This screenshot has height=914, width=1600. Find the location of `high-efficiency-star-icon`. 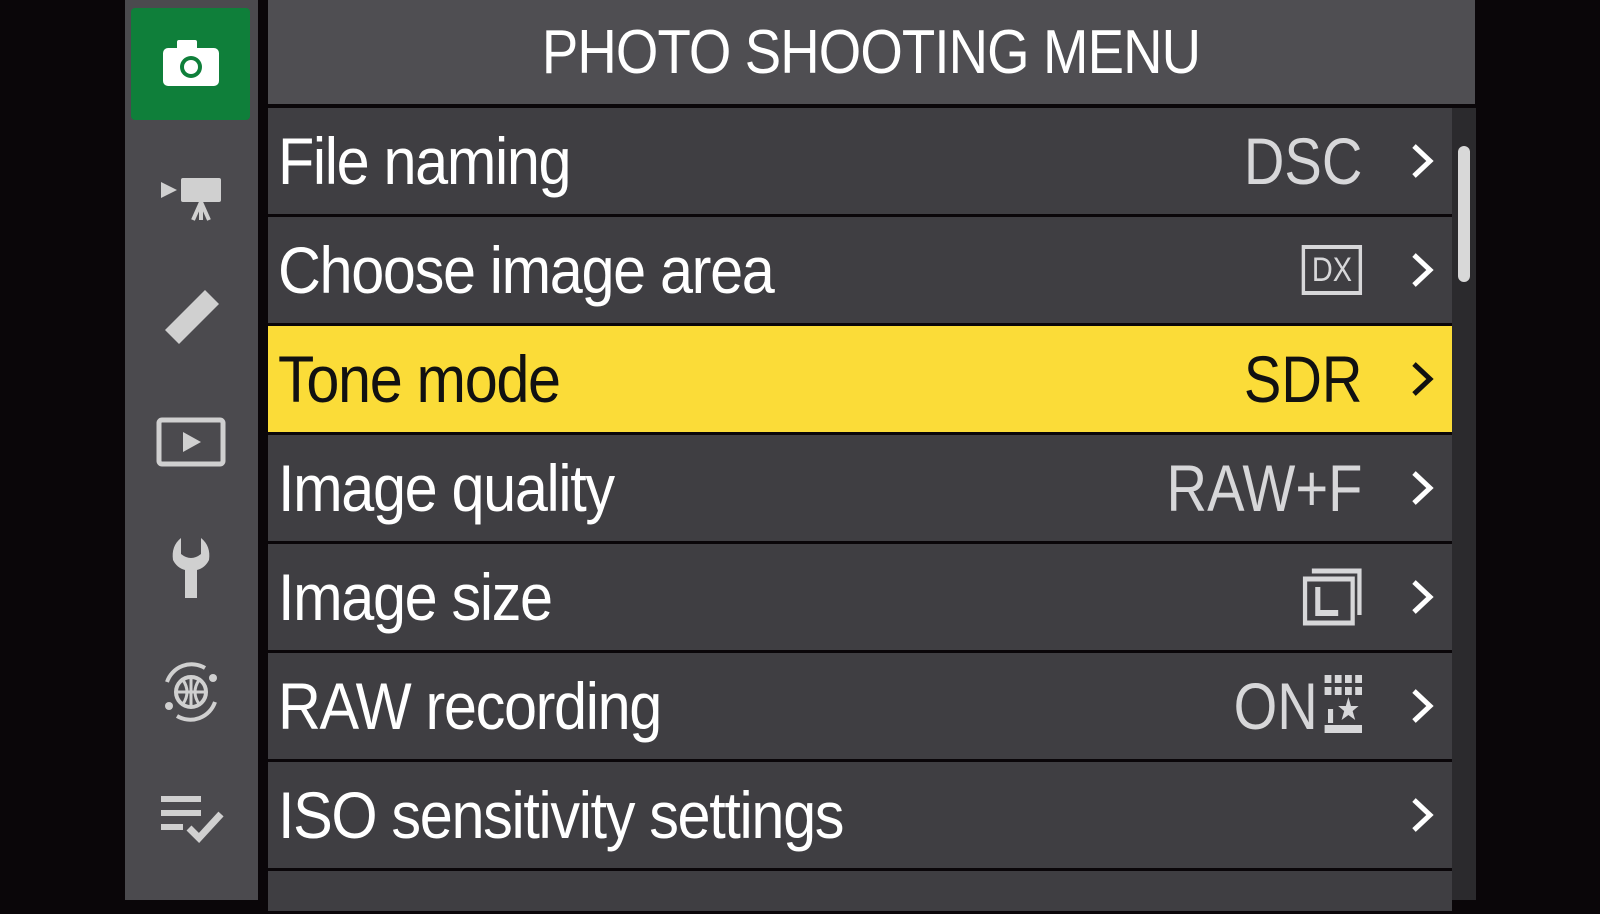

high-efficiency-star-icon is located at coordinates (1343, 704).